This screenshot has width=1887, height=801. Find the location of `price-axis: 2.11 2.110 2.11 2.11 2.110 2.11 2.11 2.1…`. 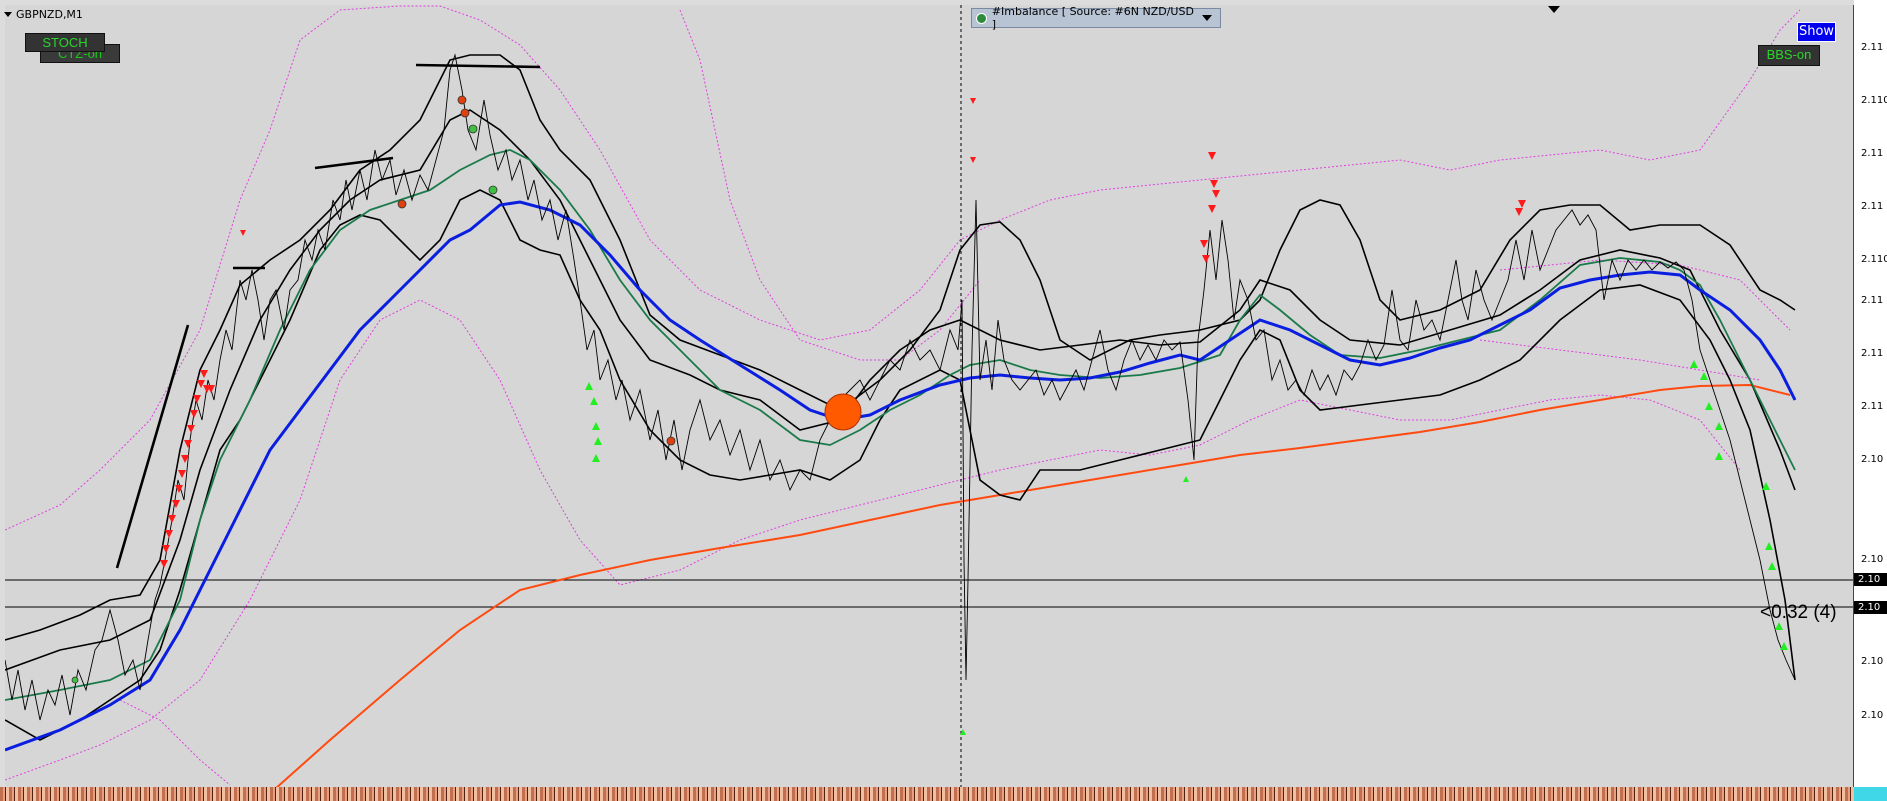

price-axis: 2.11 2.110 2.11 2.11 2.110 2.11 2.11 2.1… is located at coordinates (1870, 400).